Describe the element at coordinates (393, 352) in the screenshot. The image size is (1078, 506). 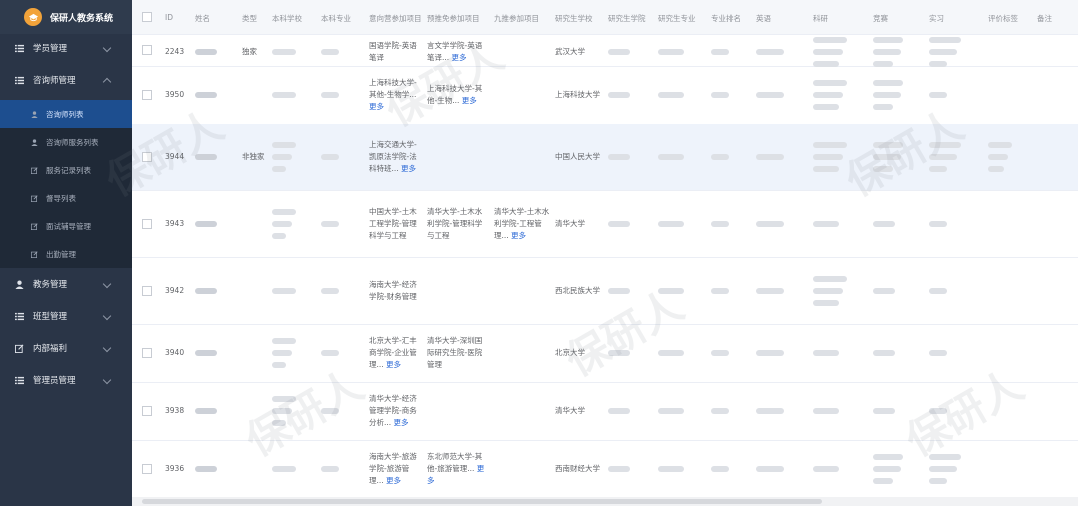
I see `cell-camp-project: 北京大学-汇丰商学院-企业管理... 更多` at that location.